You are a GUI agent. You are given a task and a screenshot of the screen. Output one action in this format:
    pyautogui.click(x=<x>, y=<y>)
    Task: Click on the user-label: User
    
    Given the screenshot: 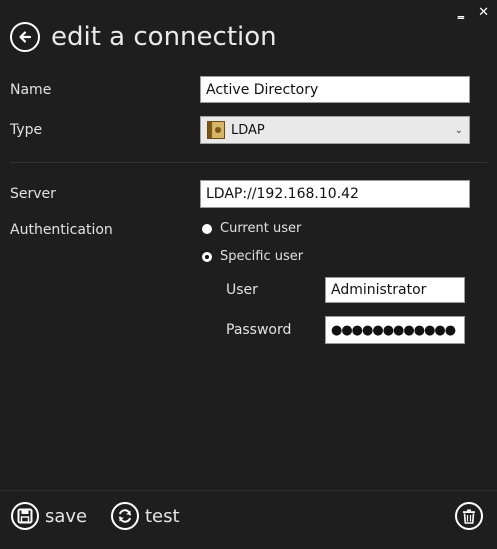 What is the action you would take?
    pyautogui.click(x=242, y=290)
    